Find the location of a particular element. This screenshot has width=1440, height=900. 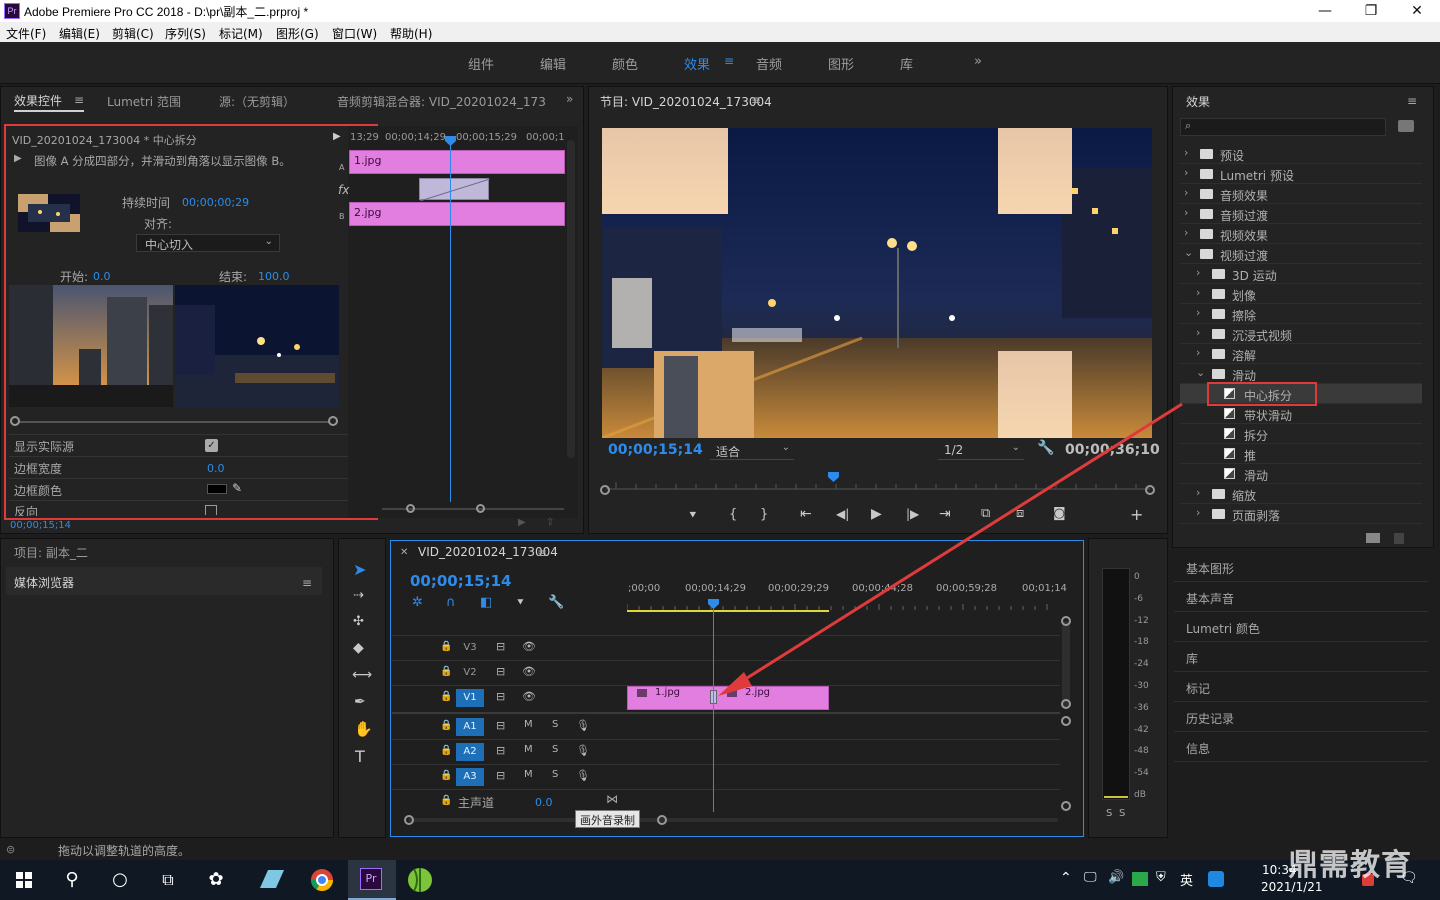

workspace-tab-libraries: 库 is located at coordinates (906, 63).